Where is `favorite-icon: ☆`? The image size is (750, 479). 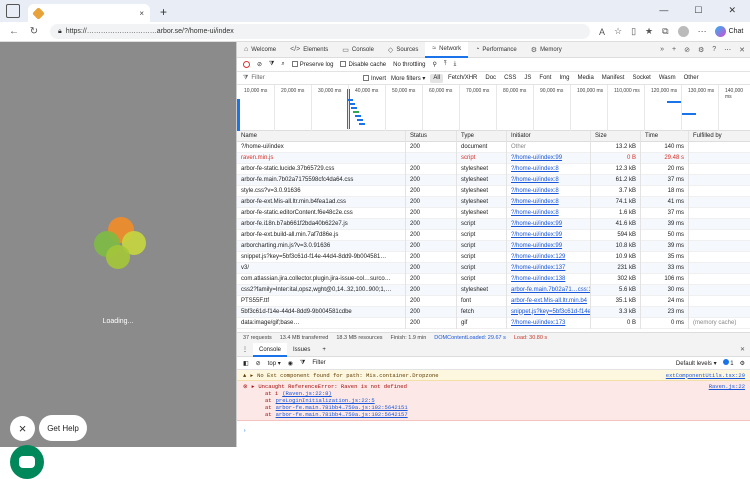 favorite-icon: ☆ is located at coordinates (618, 31).